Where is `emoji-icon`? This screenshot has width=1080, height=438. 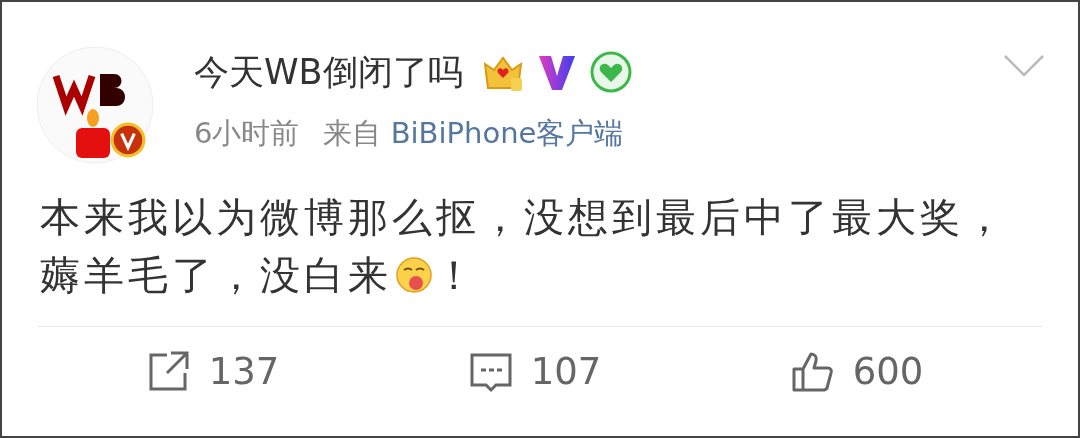 emoji-icon is located at coordinates (414, 275).